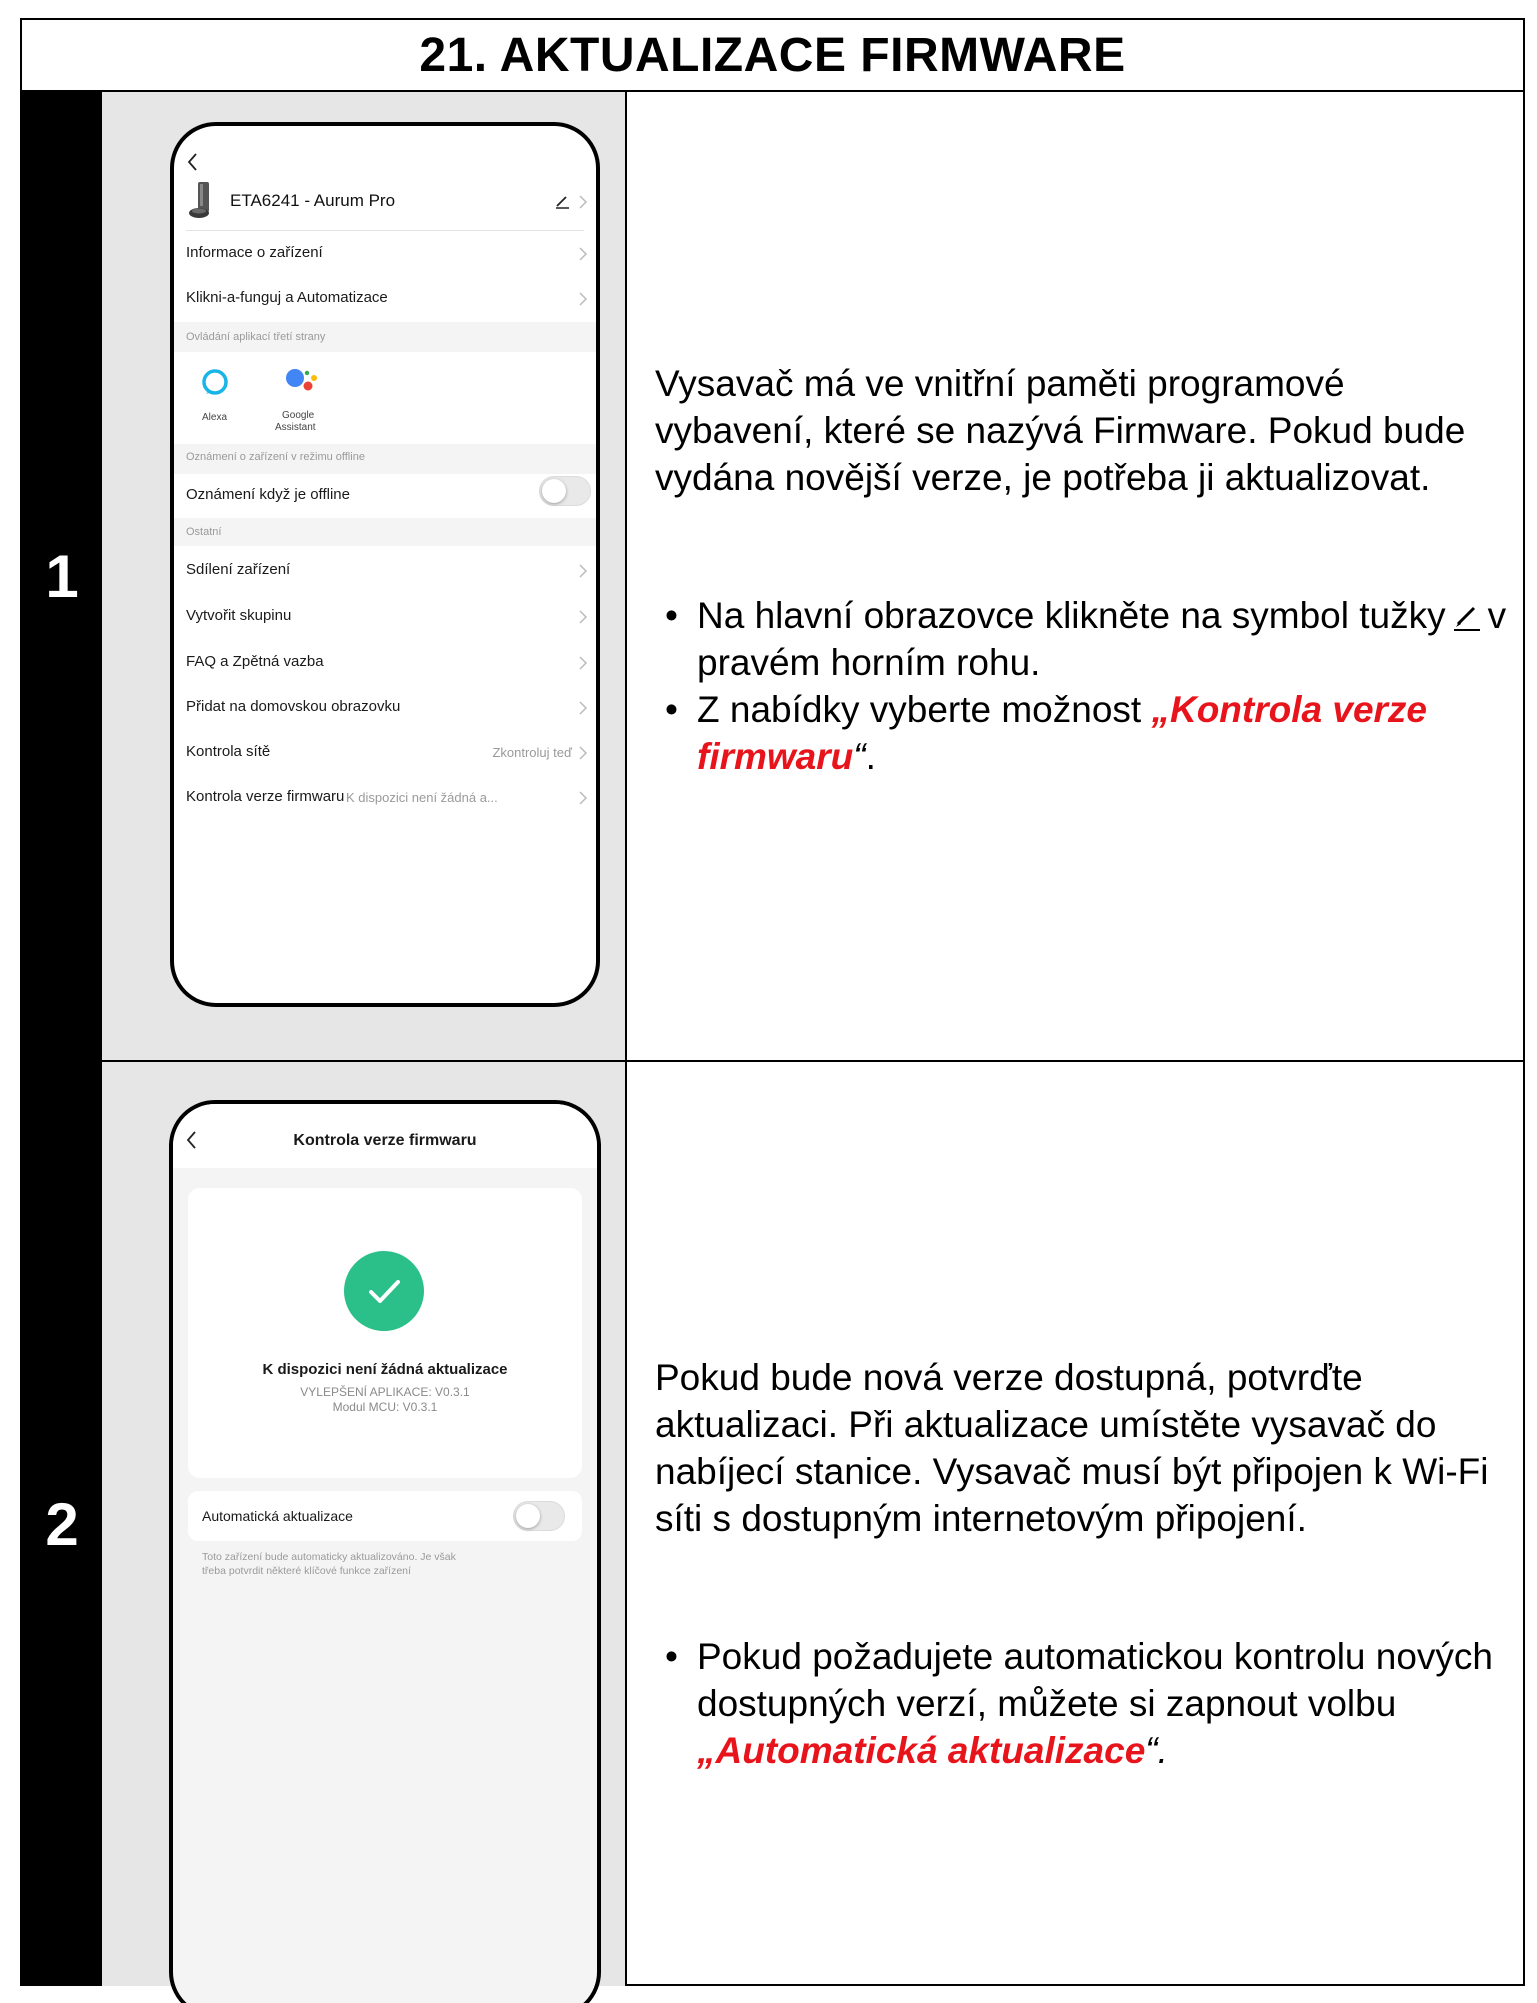  What do you see at coordinates (565, 491) in the screenshot?
I see `offline-notify-toggle` at bounding box center [565, 491].